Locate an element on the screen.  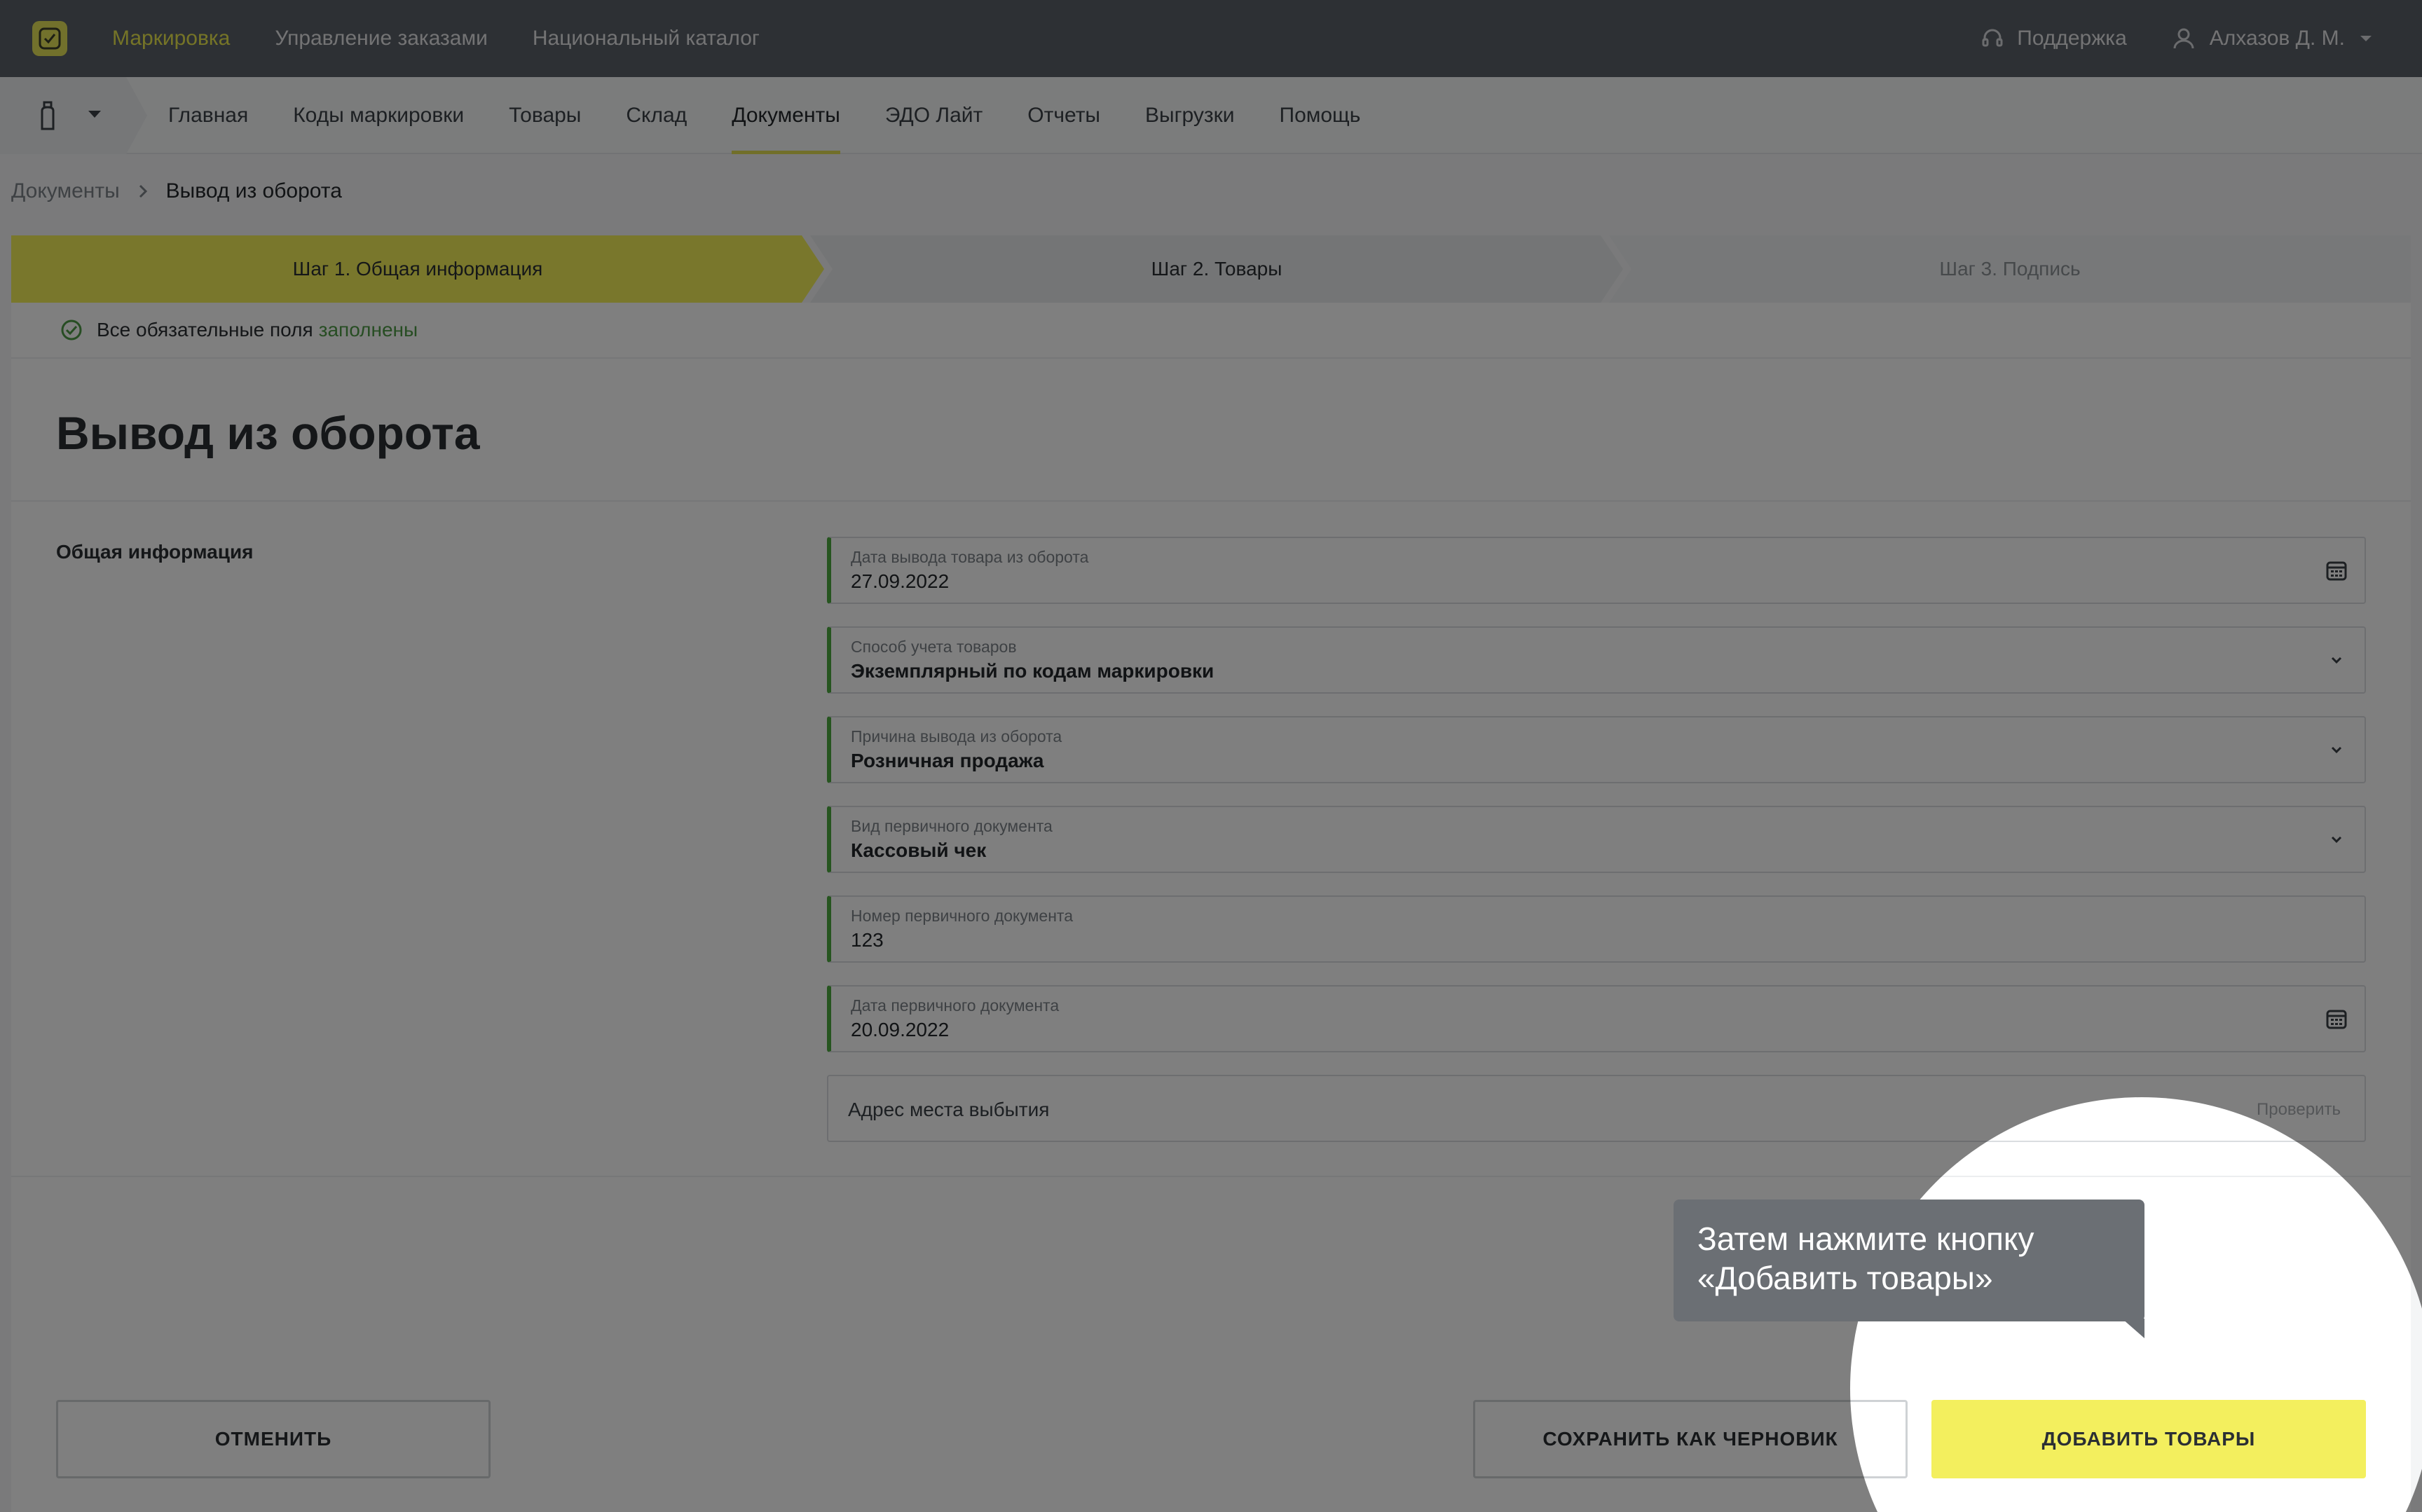
headset-icon is located at coordinates (1993, 38).